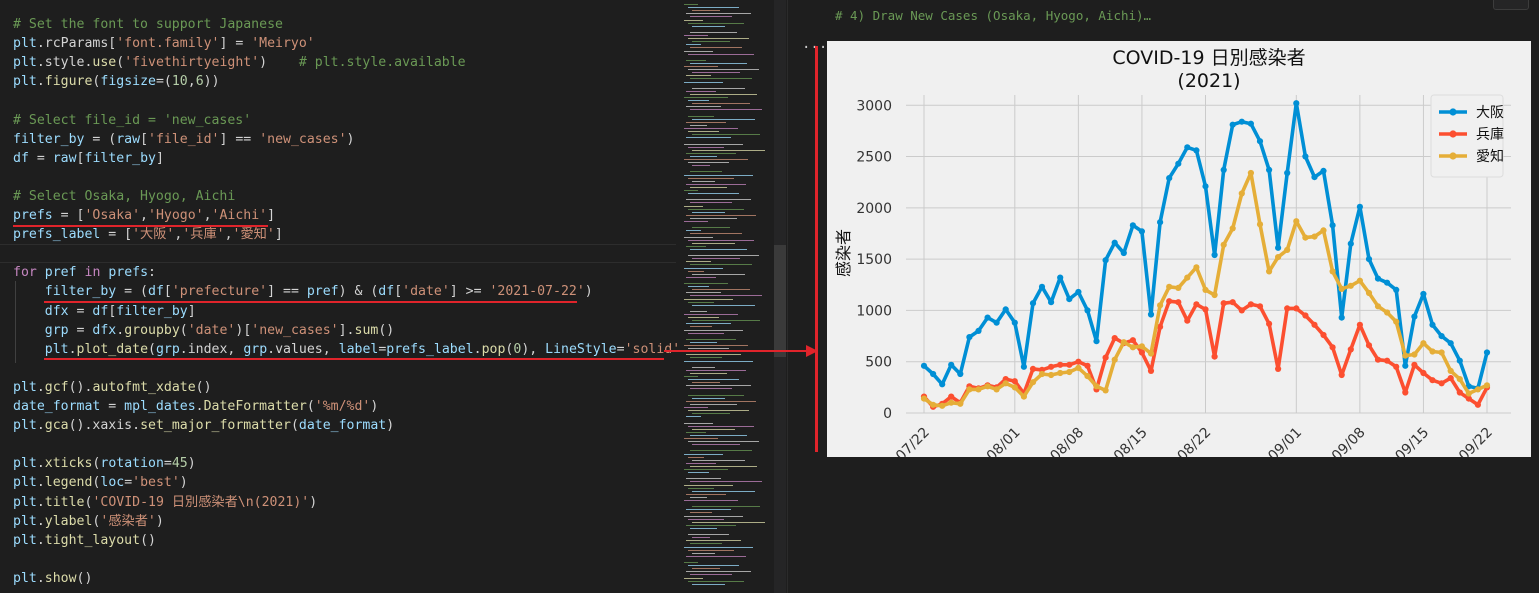 Image resolution: width=1539 pixels, height=593 pixels. What do you see at coordinates (1194, 441) in the screenshot?
I see `x-tick-label: 08/22` at bounding box center [1194, 441].